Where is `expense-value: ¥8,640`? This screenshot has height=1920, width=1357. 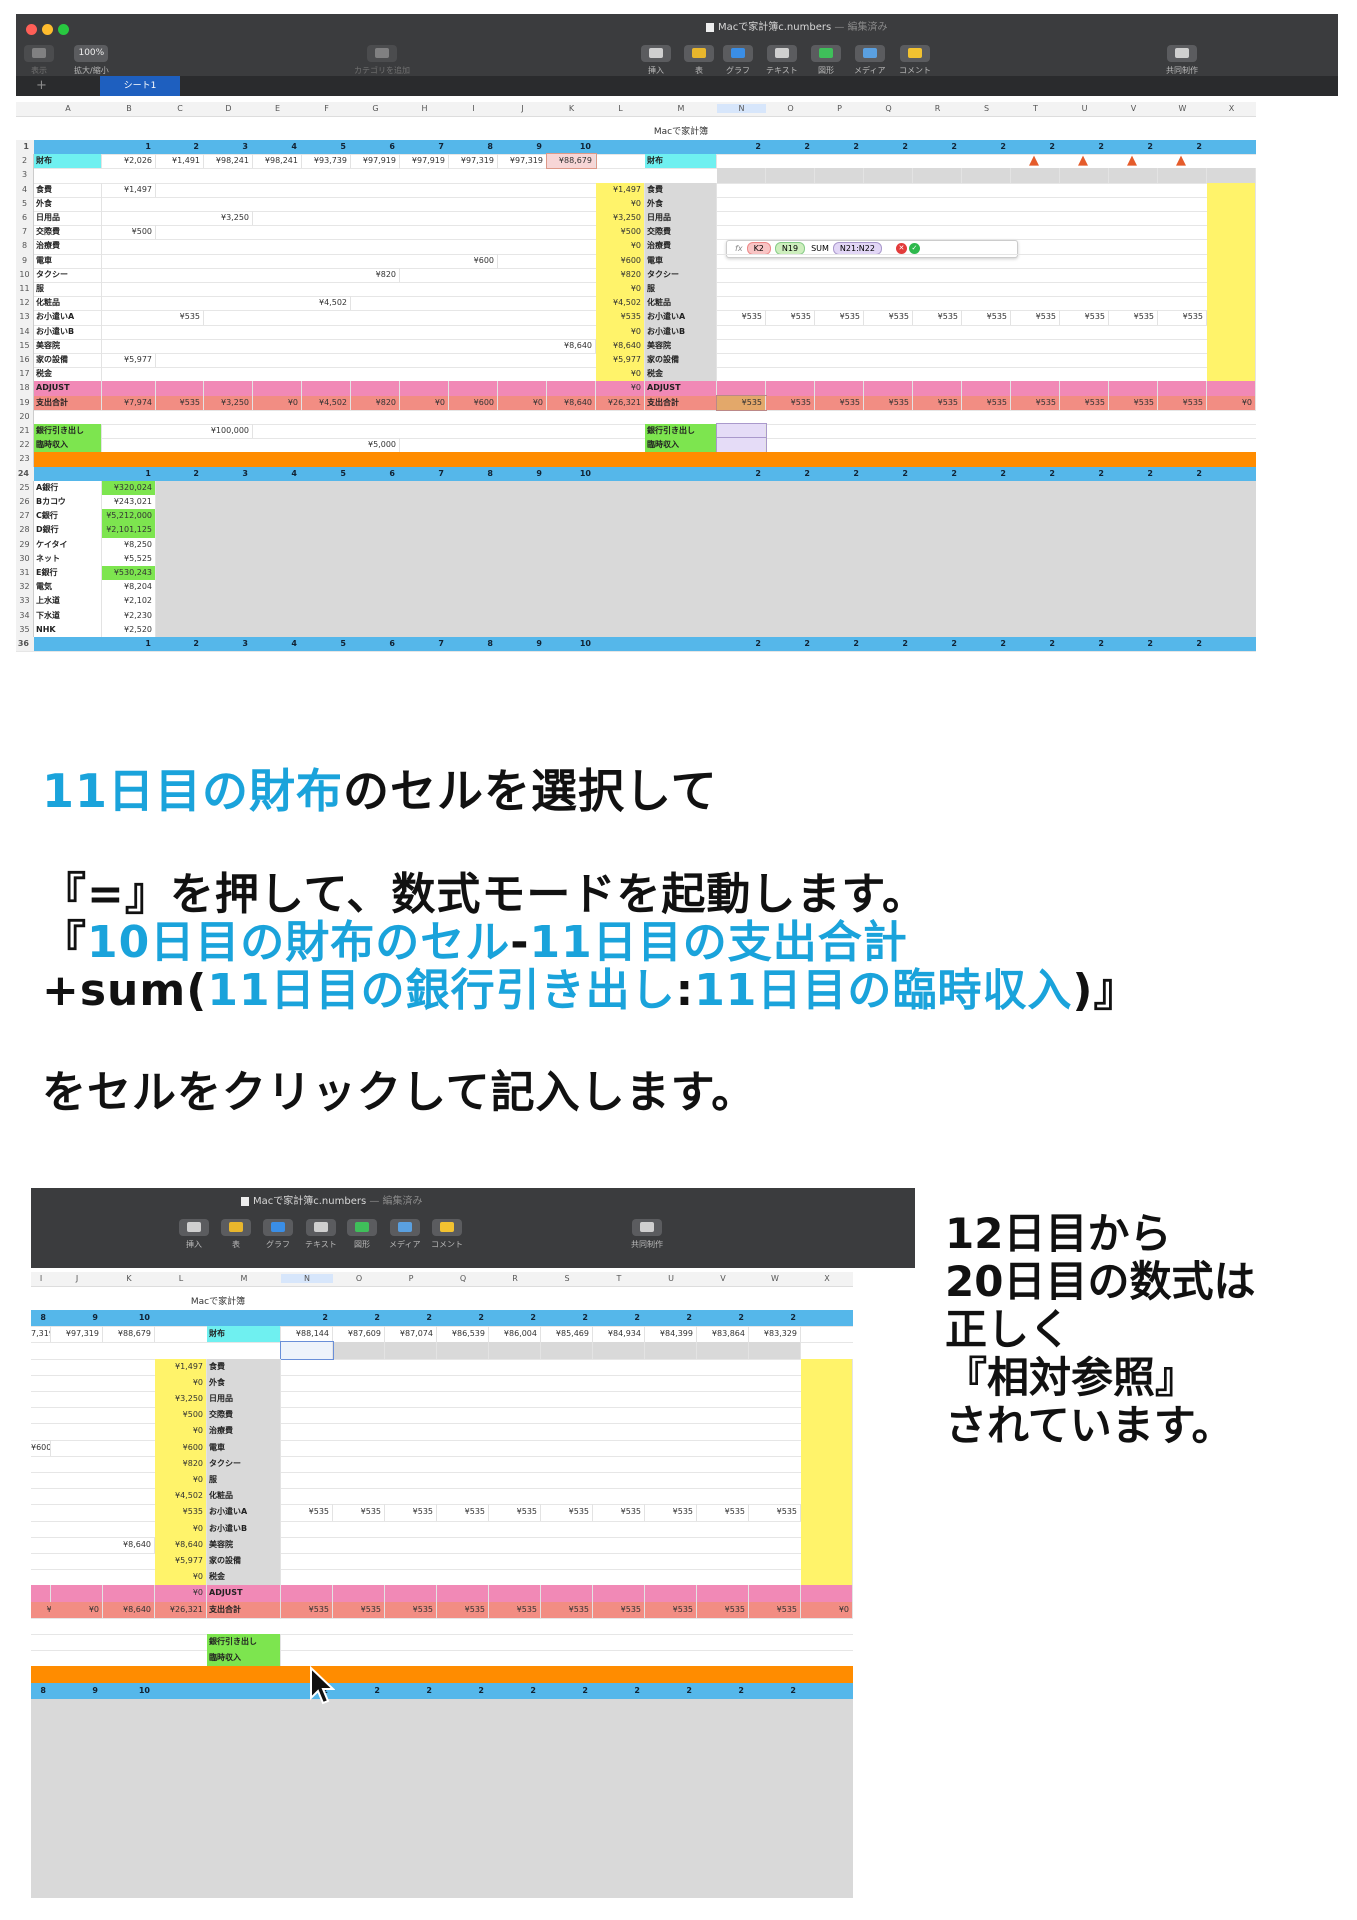
expense-value: ¥8,640 is located at coordinates (571, 345).